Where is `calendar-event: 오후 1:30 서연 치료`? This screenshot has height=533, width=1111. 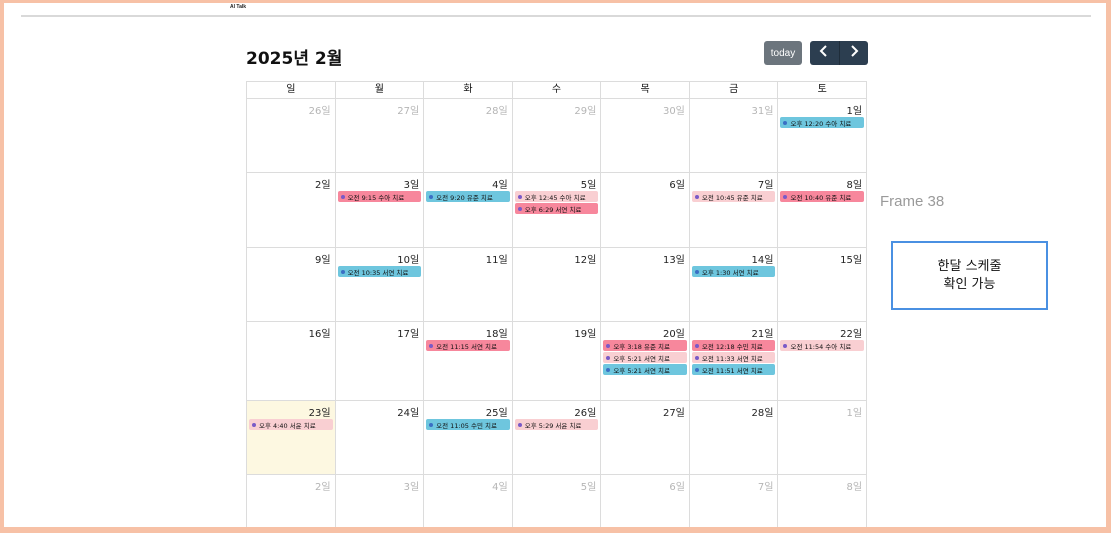 calendar-event: 오후 1:30 서연 치료 is located at coordinates (733, 271).